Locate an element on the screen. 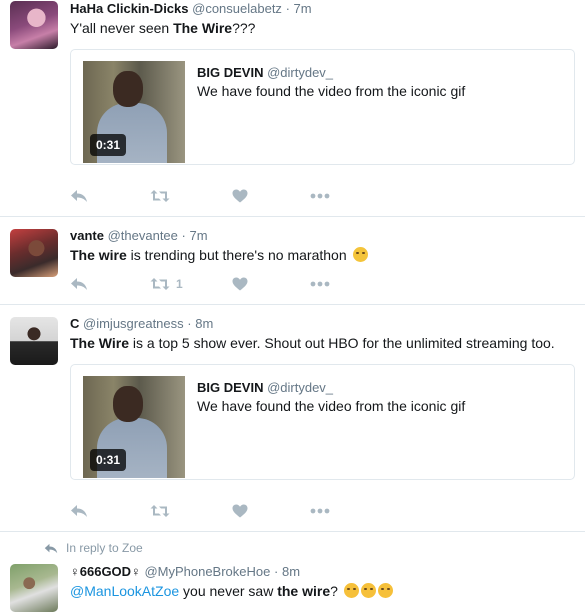 This screenshot has width=585, height=612. tweet-header: ♀666GOD♀ @MyPhoneBrokeHoe · 8m is located at coordinates (185, 571).